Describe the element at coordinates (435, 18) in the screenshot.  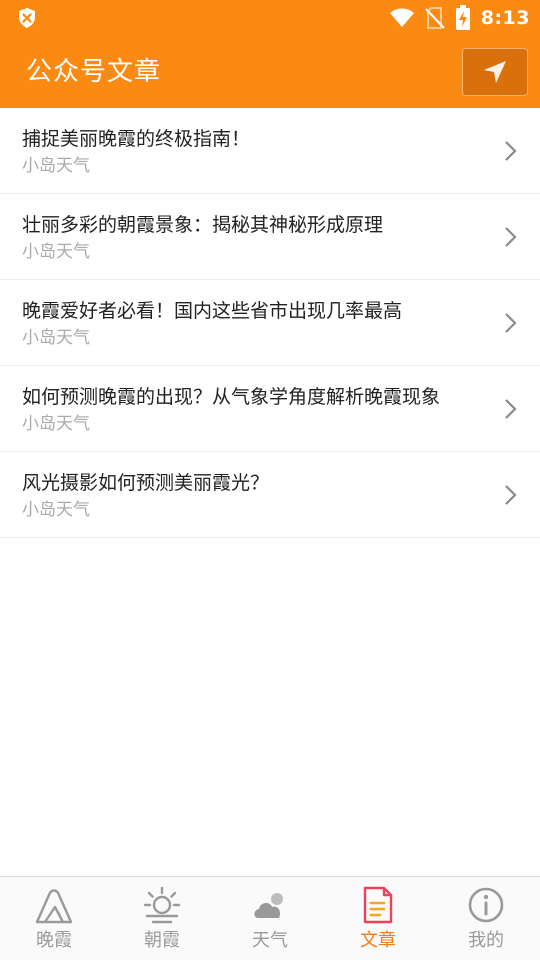
I see `no-sim-icon` at that location.